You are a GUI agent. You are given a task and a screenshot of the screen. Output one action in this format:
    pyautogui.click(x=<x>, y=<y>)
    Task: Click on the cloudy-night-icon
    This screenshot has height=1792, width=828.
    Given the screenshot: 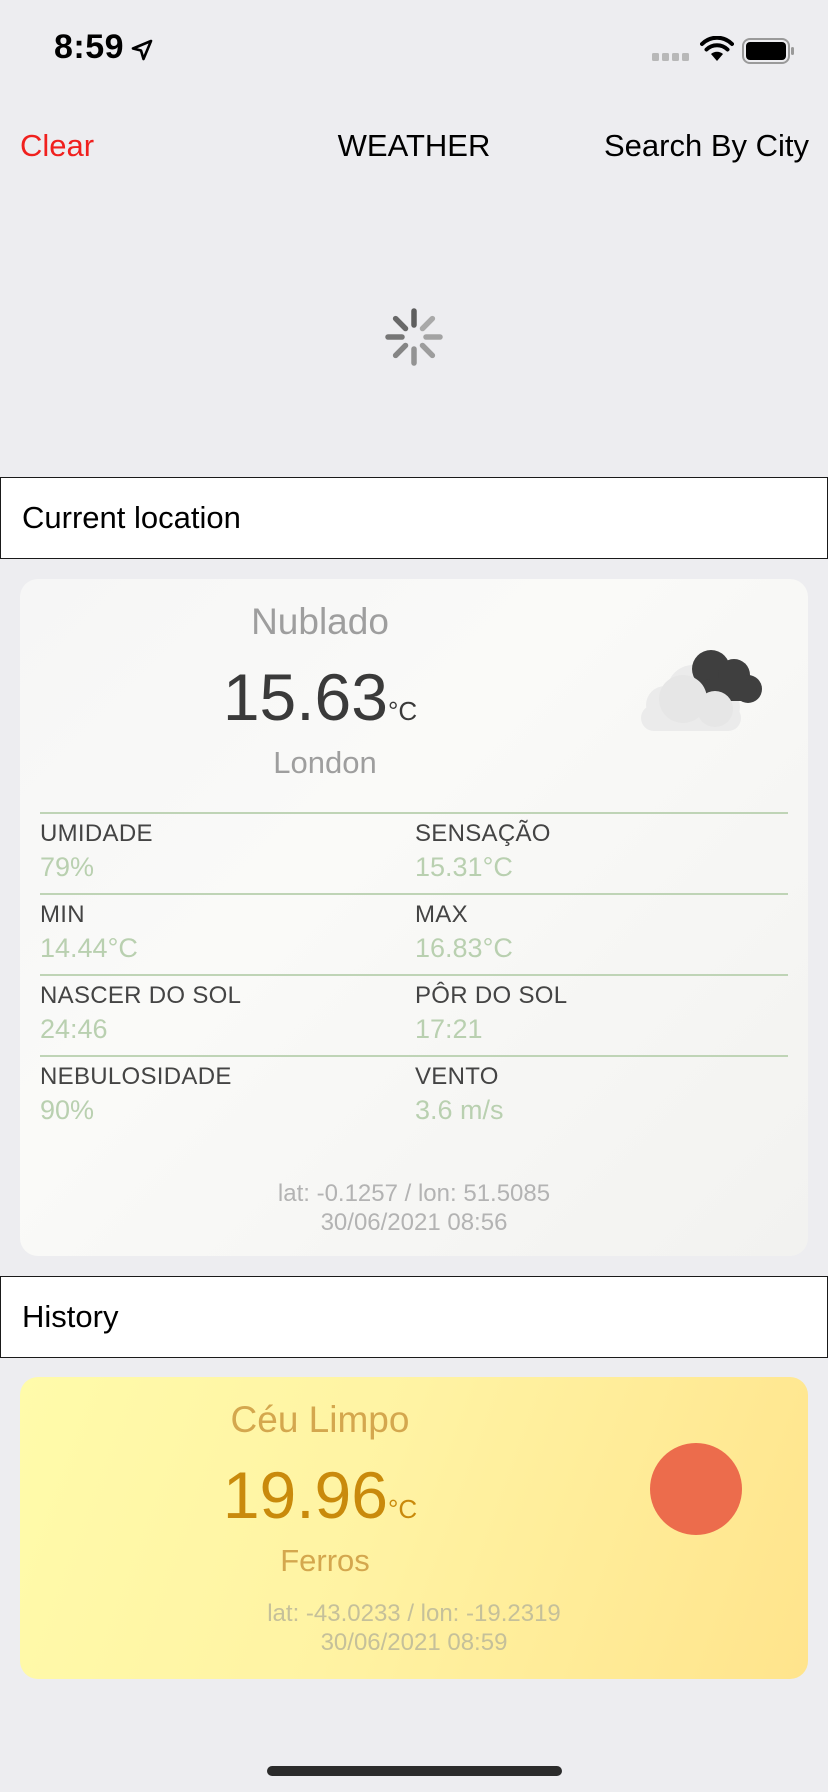 What is the action you would take?
    pyautogui.click(x=701, y=690)
    